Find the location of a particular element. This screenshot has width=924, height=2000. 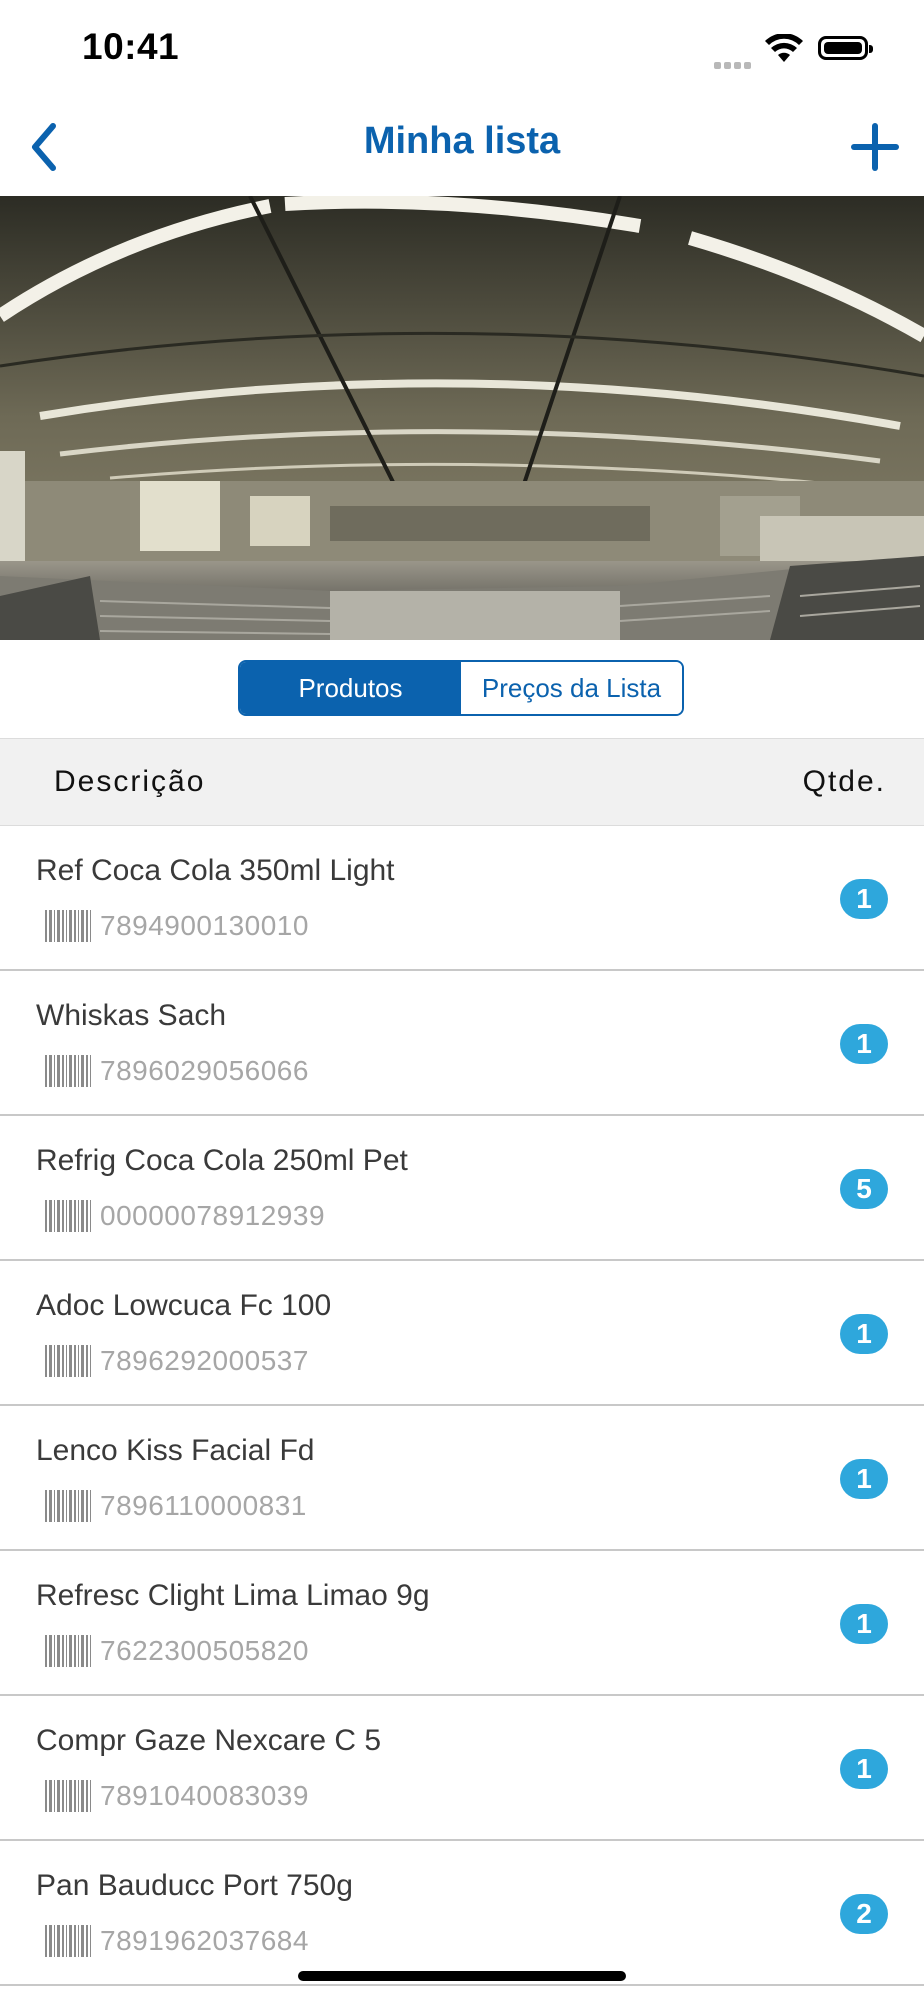

quantity-badge: 5 is located at coordinates (864, 1189).